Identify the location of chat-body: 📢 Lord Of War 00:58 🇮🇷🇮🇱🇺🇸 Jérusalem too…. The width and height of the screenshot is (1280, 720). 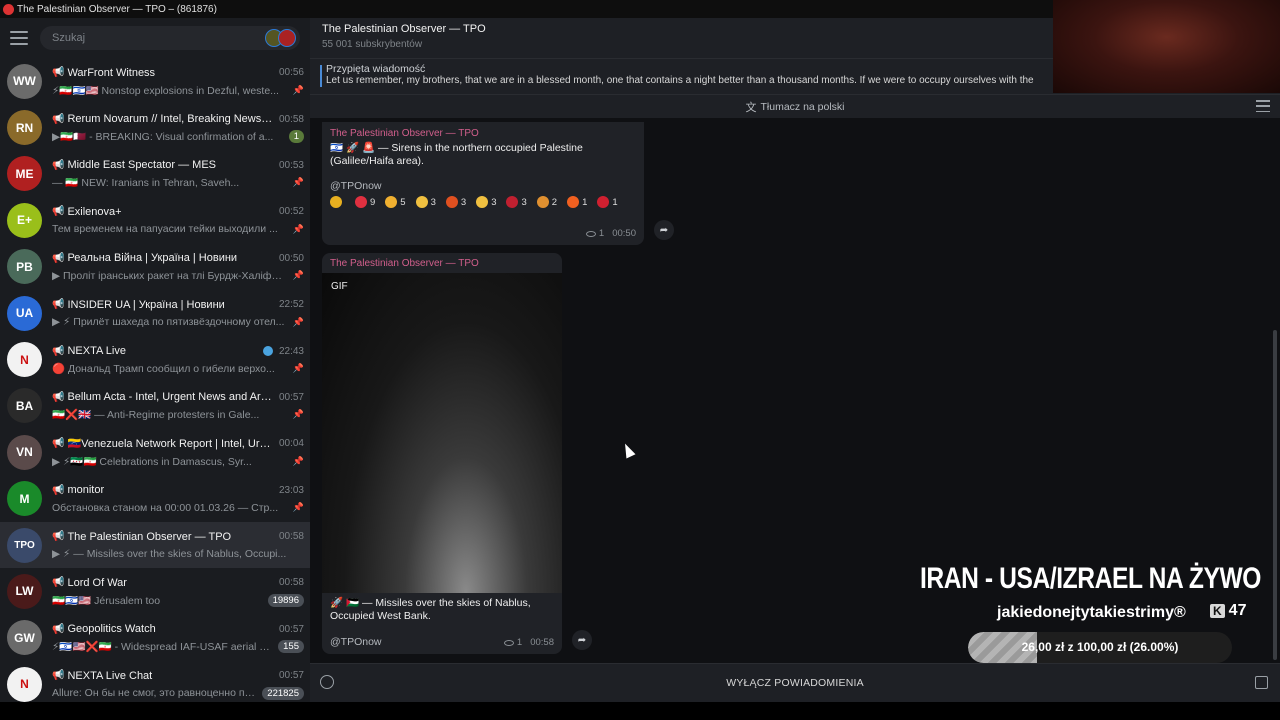
(178, 591).